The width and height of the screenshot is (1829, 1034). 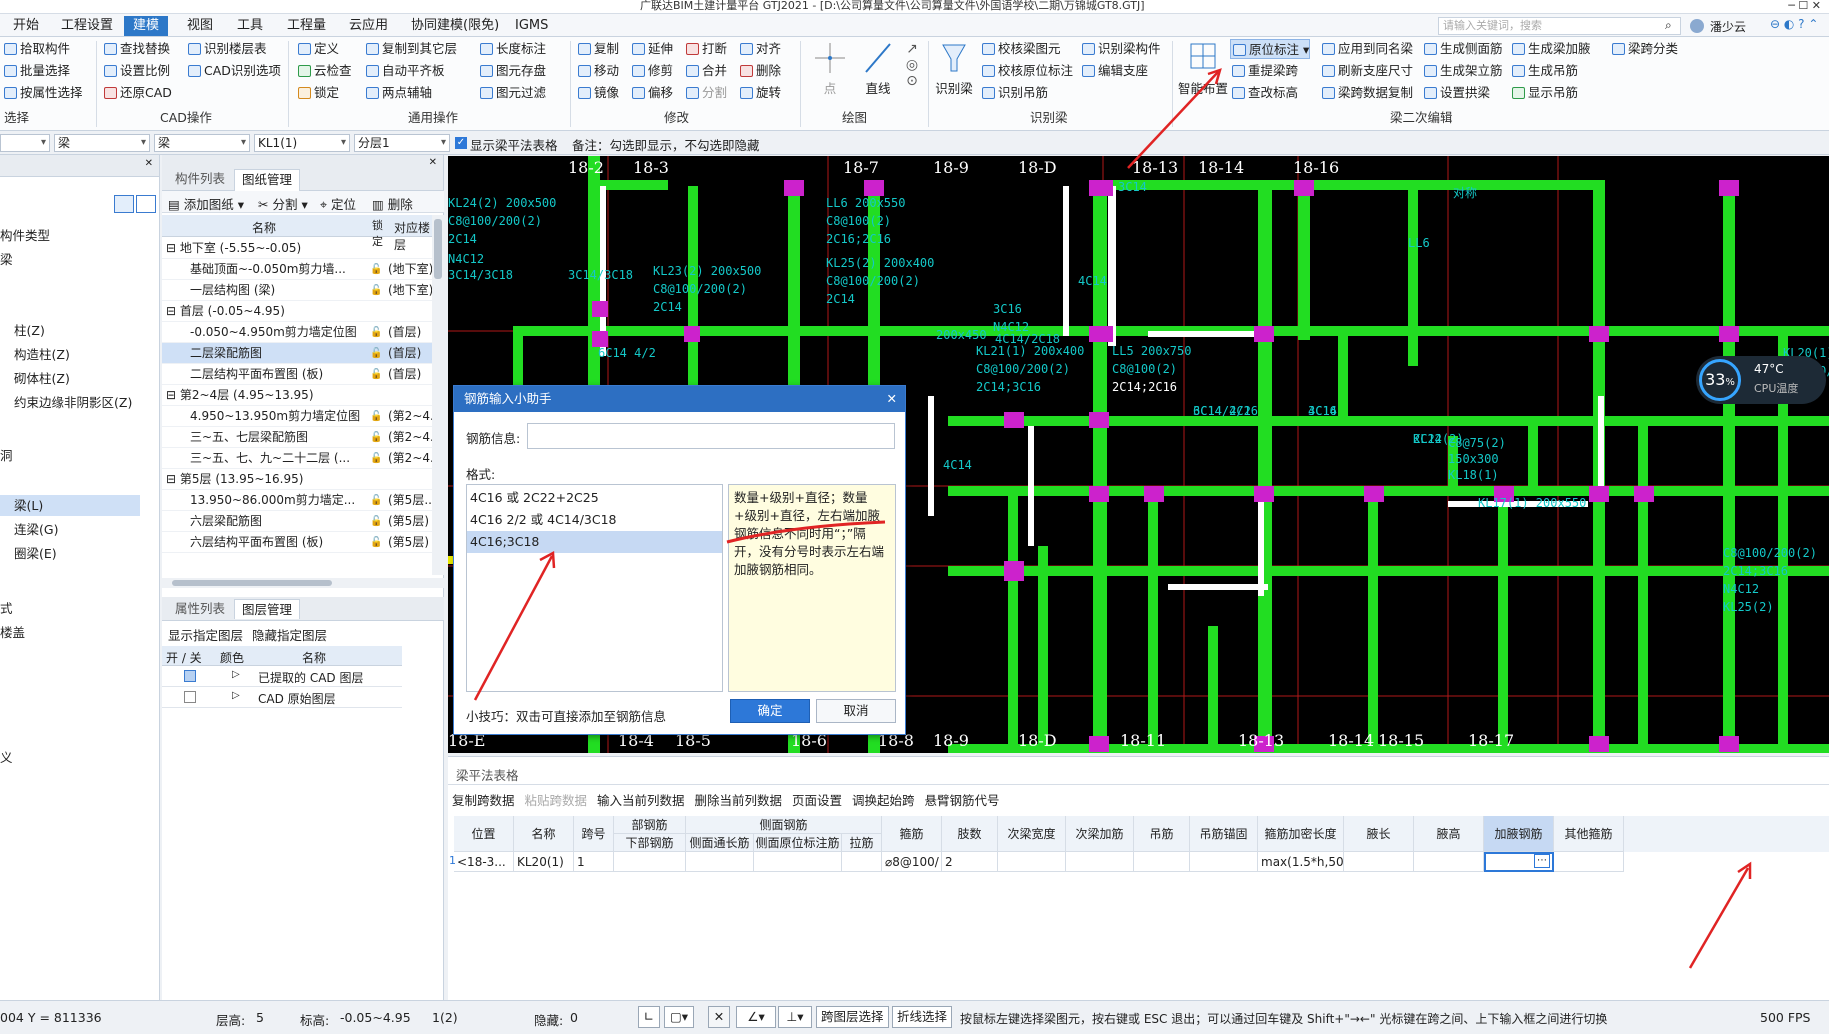 I want to click on format-option: 4C16 2/2 或 4C14/3C18, so click(x=594, y=520).